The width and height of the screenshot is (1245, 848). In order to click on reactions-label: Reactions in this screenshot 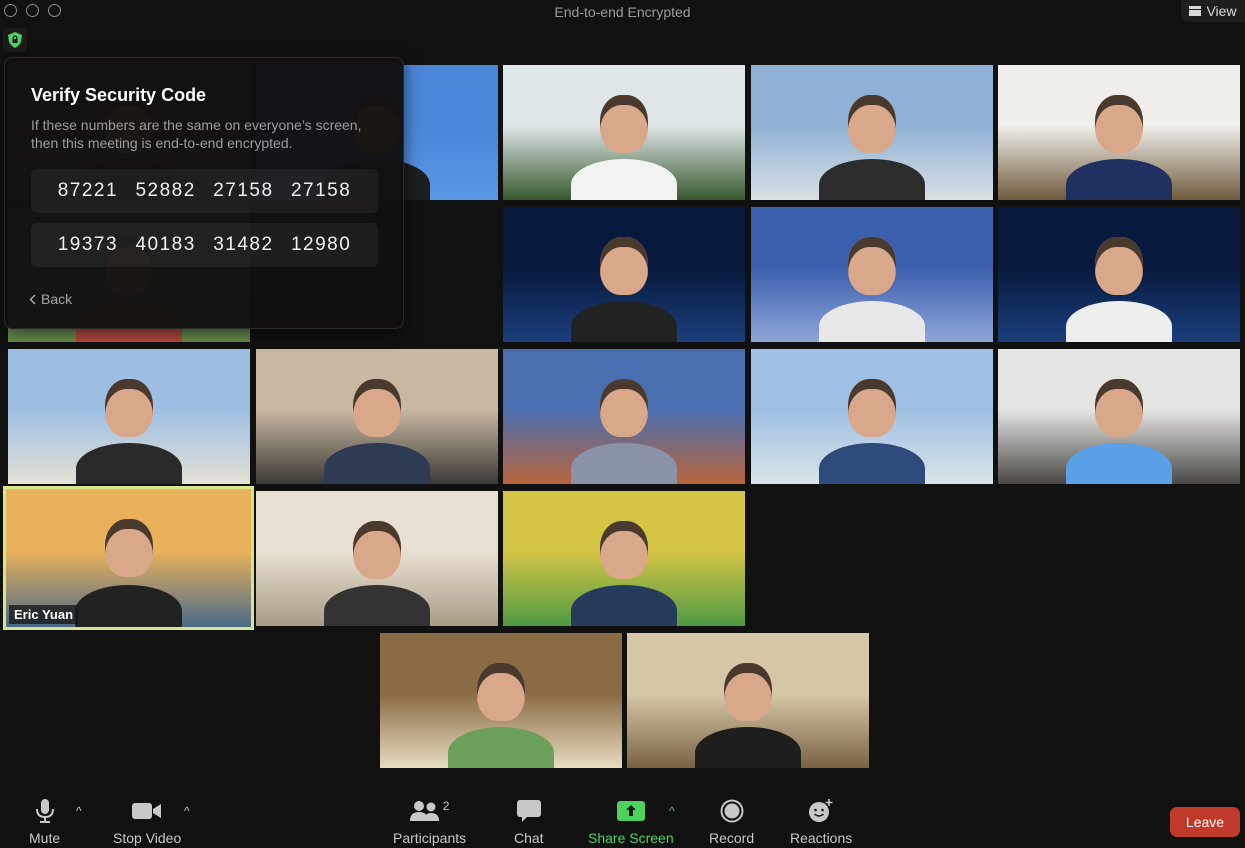, I will do `click(821, 838)`.